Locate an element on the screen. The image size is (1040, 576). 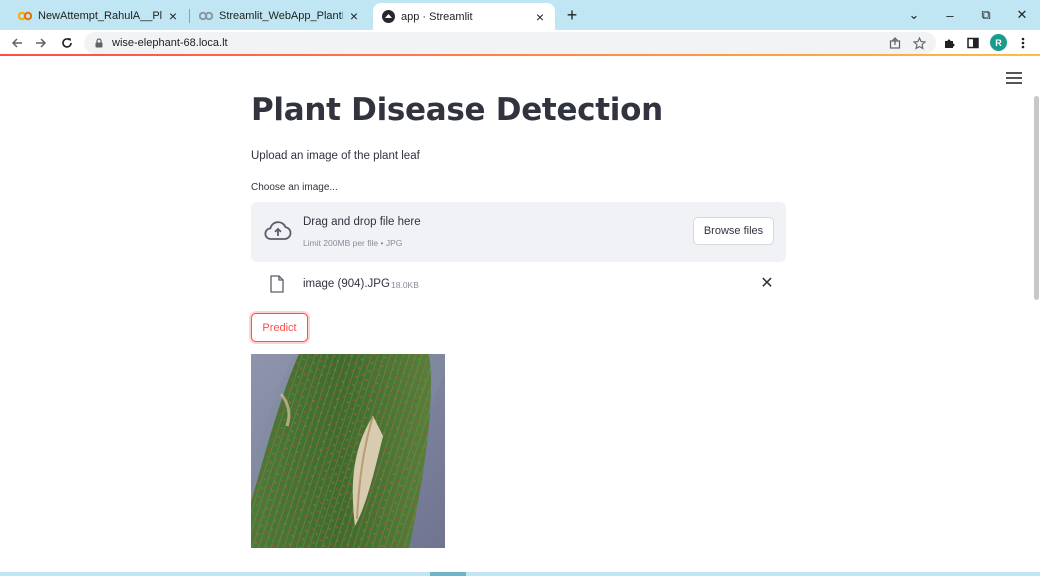
dropzone-limit-text: Limit 200MB per file • JPG is located at coordinates (353, 243).